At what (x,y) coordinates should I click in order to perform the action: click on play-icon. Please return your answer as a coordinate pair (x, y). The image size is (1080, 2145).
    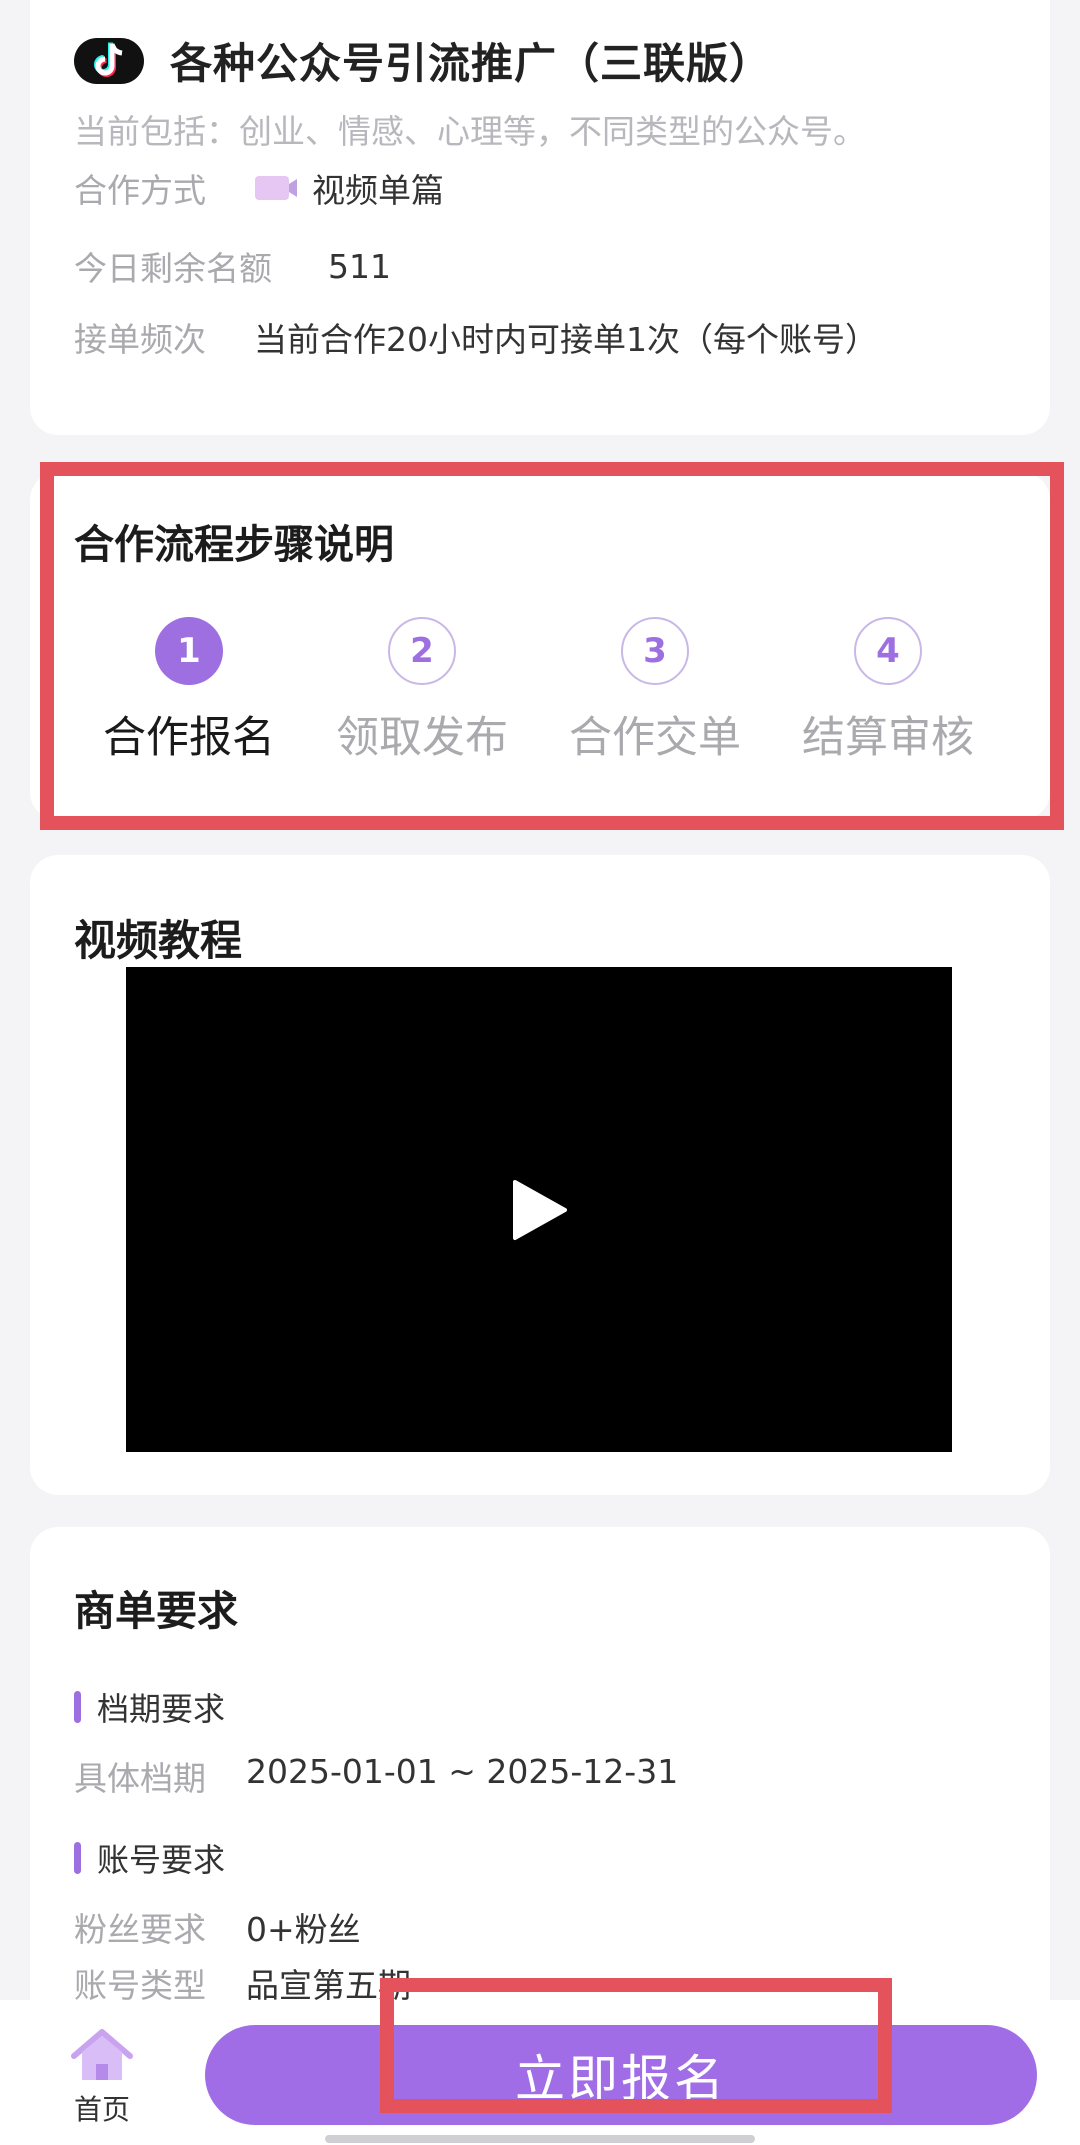
    Looking at the image, I should click on (539, 1210).